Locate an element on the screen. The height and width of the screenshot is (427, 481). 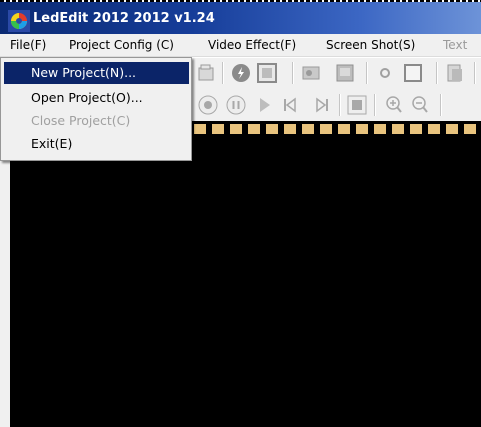
dot-icon is located at coordinates (385, 73).